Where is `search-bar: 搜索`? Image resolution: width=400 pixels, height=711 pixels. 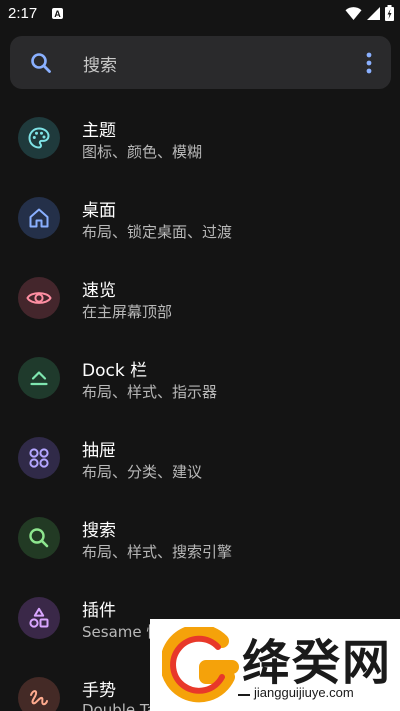
search-bar: 搜索 is located at coordinates (200, 62).